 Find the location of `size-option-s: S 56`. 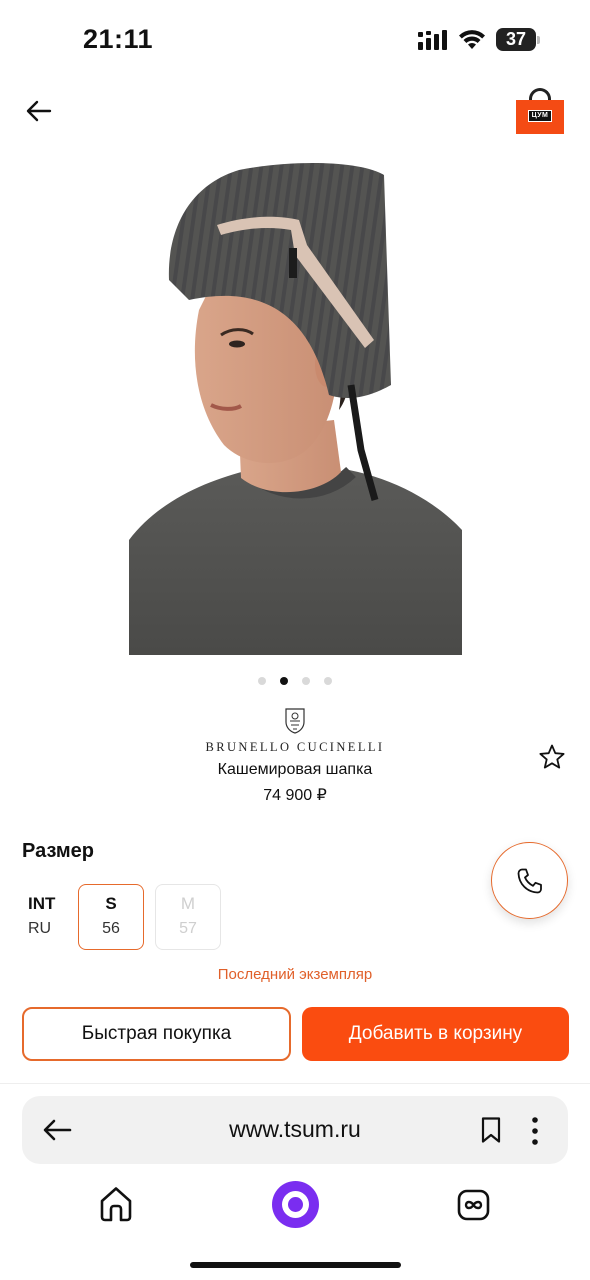

size-option-s: S 56 is located at coordinates (111, 917).